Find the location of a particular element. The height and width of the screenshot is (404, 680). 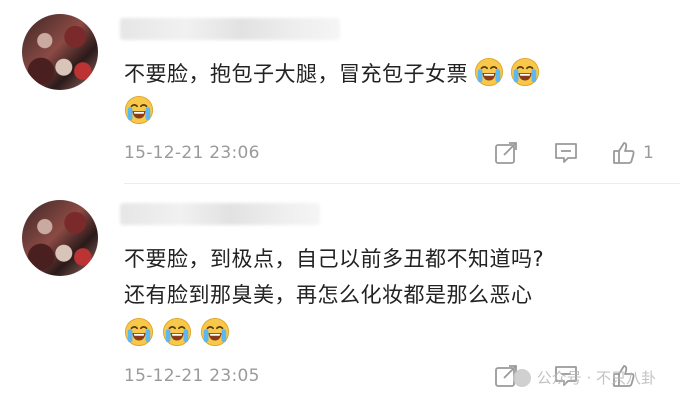

share-button is located at coordinates (506, 153).